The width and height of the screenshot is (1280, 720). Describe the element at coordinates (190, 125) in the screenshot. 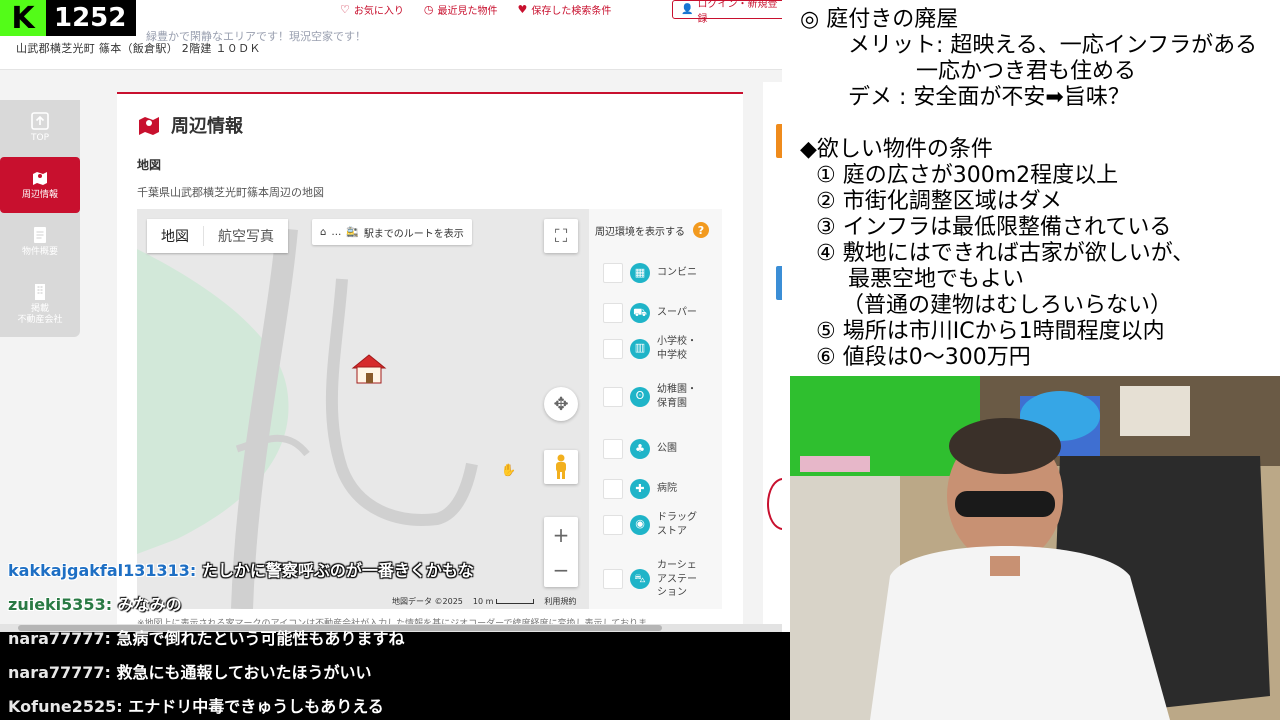

I see `section-title: 周辺情報` at that location.